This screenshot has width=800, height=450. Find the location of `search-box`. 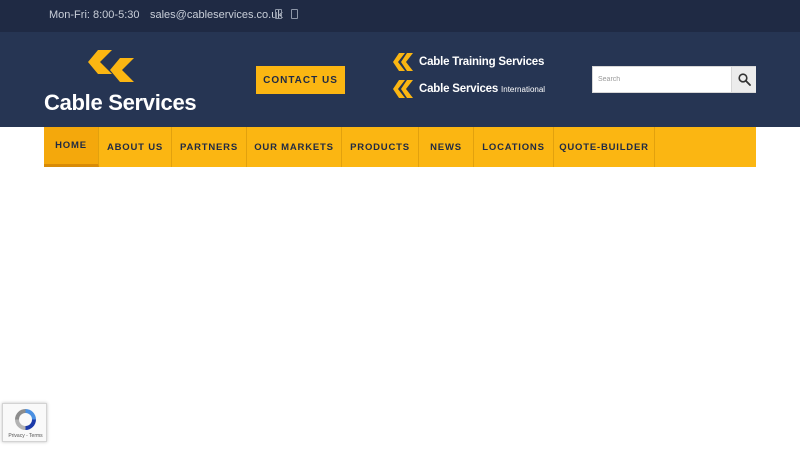

search-box is located at coordinates (674, 79).